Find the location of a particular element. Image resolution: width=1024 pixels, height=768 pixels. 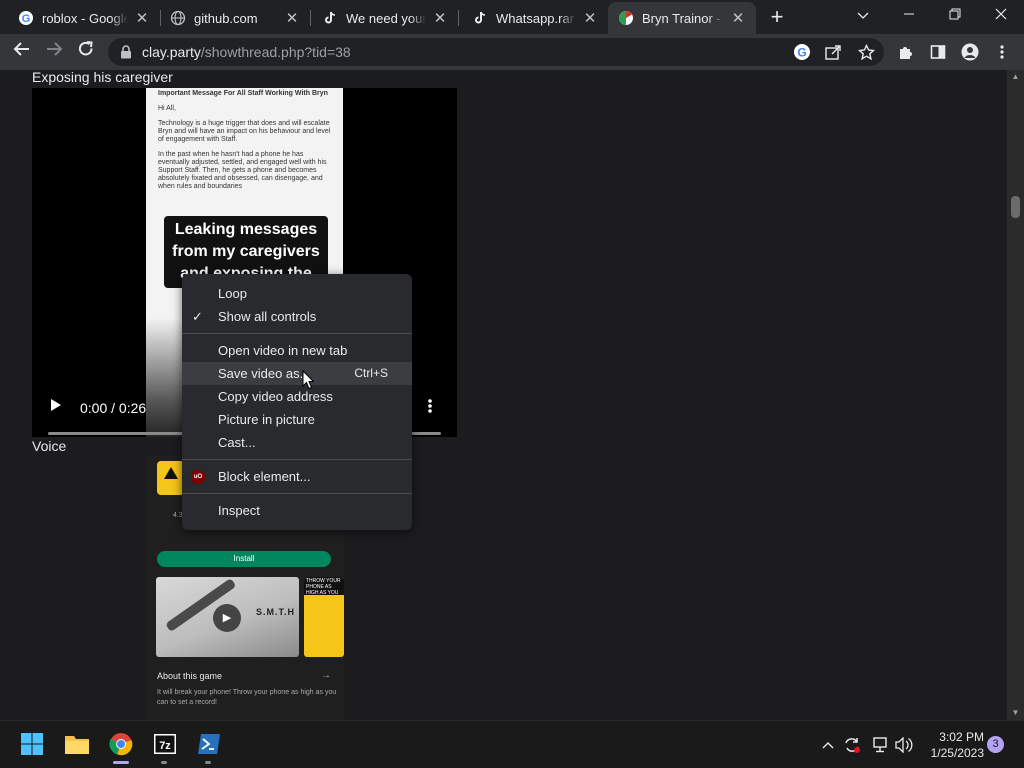

windows-start-icon is located at coordinates (32, 744).